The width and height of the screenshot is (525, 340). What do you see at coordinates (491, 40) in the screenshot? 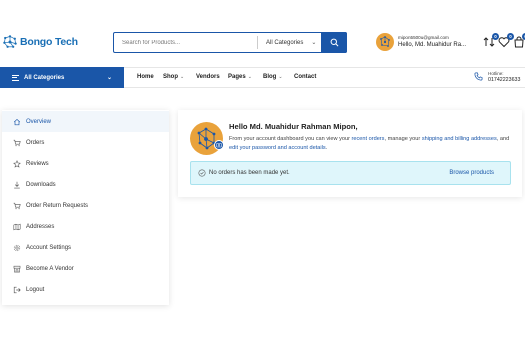
I see `compare-button: 0` at bounding box center [491, 40].